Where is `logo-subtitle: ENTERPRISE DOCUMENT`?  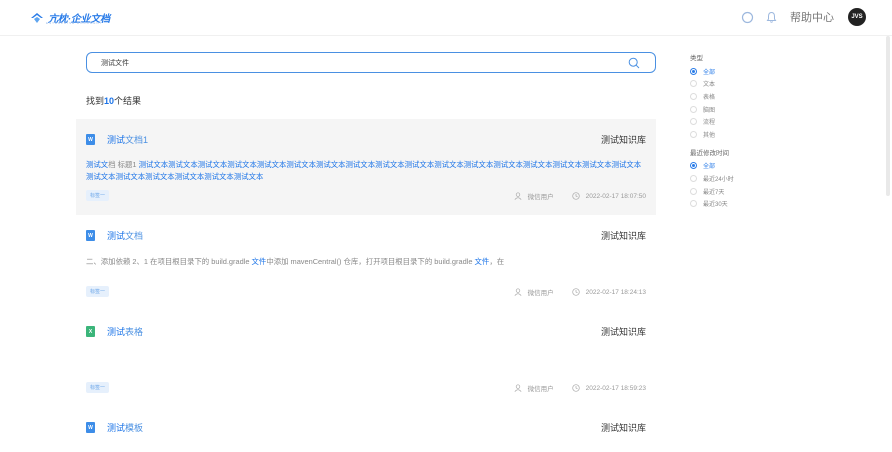 logo-subtitle: ENTERPRISE DOCUMENT is located at coordinates (74, 23).